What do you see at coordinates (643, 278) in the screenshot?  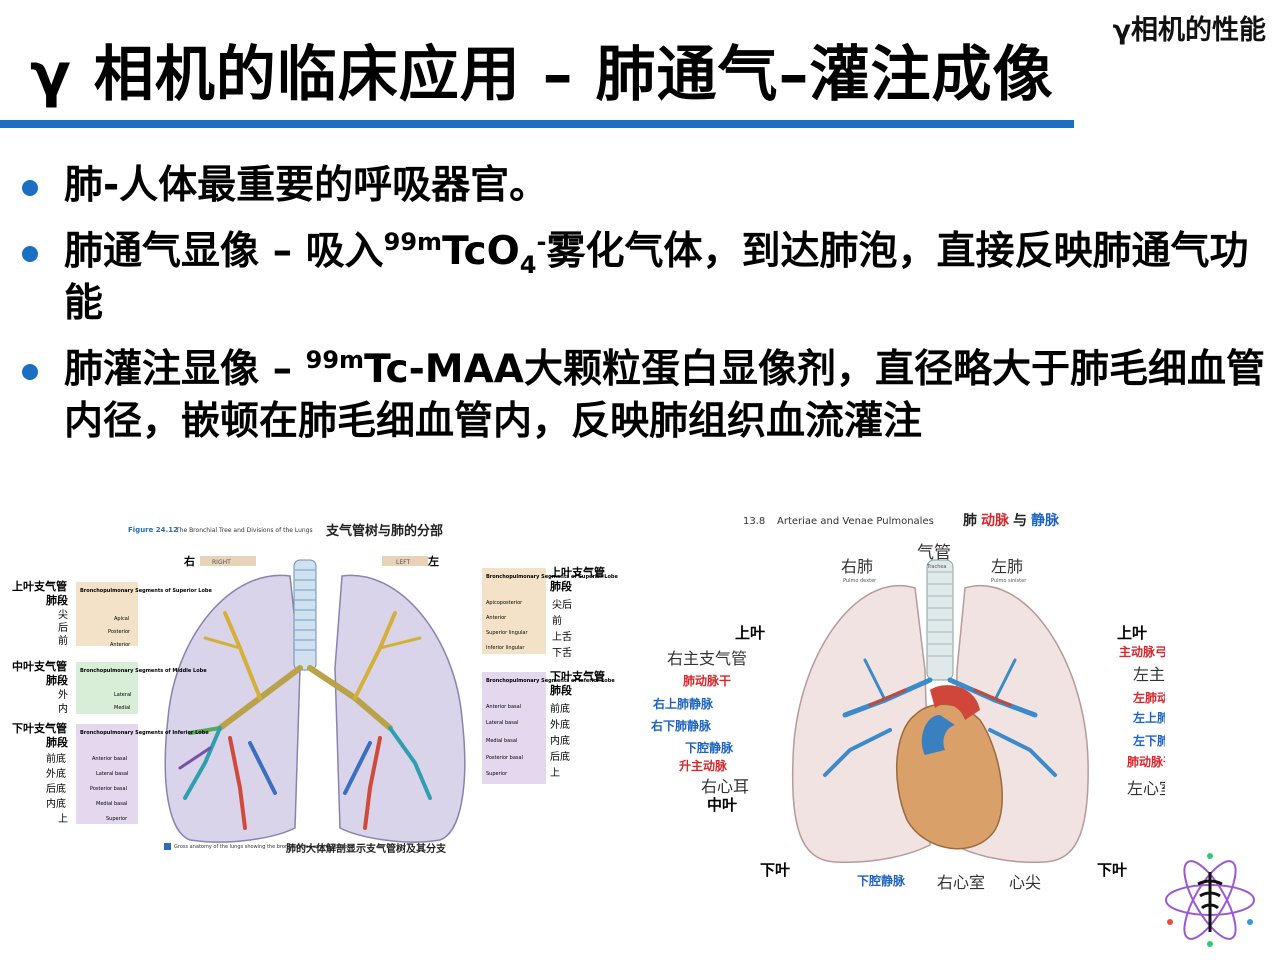 I see `bullet-item: 肺通气显像 – 吸入99mTcO4-雾化气体，到达肺泡，直接反映肺通气功能` at bounding box center [643, 278].